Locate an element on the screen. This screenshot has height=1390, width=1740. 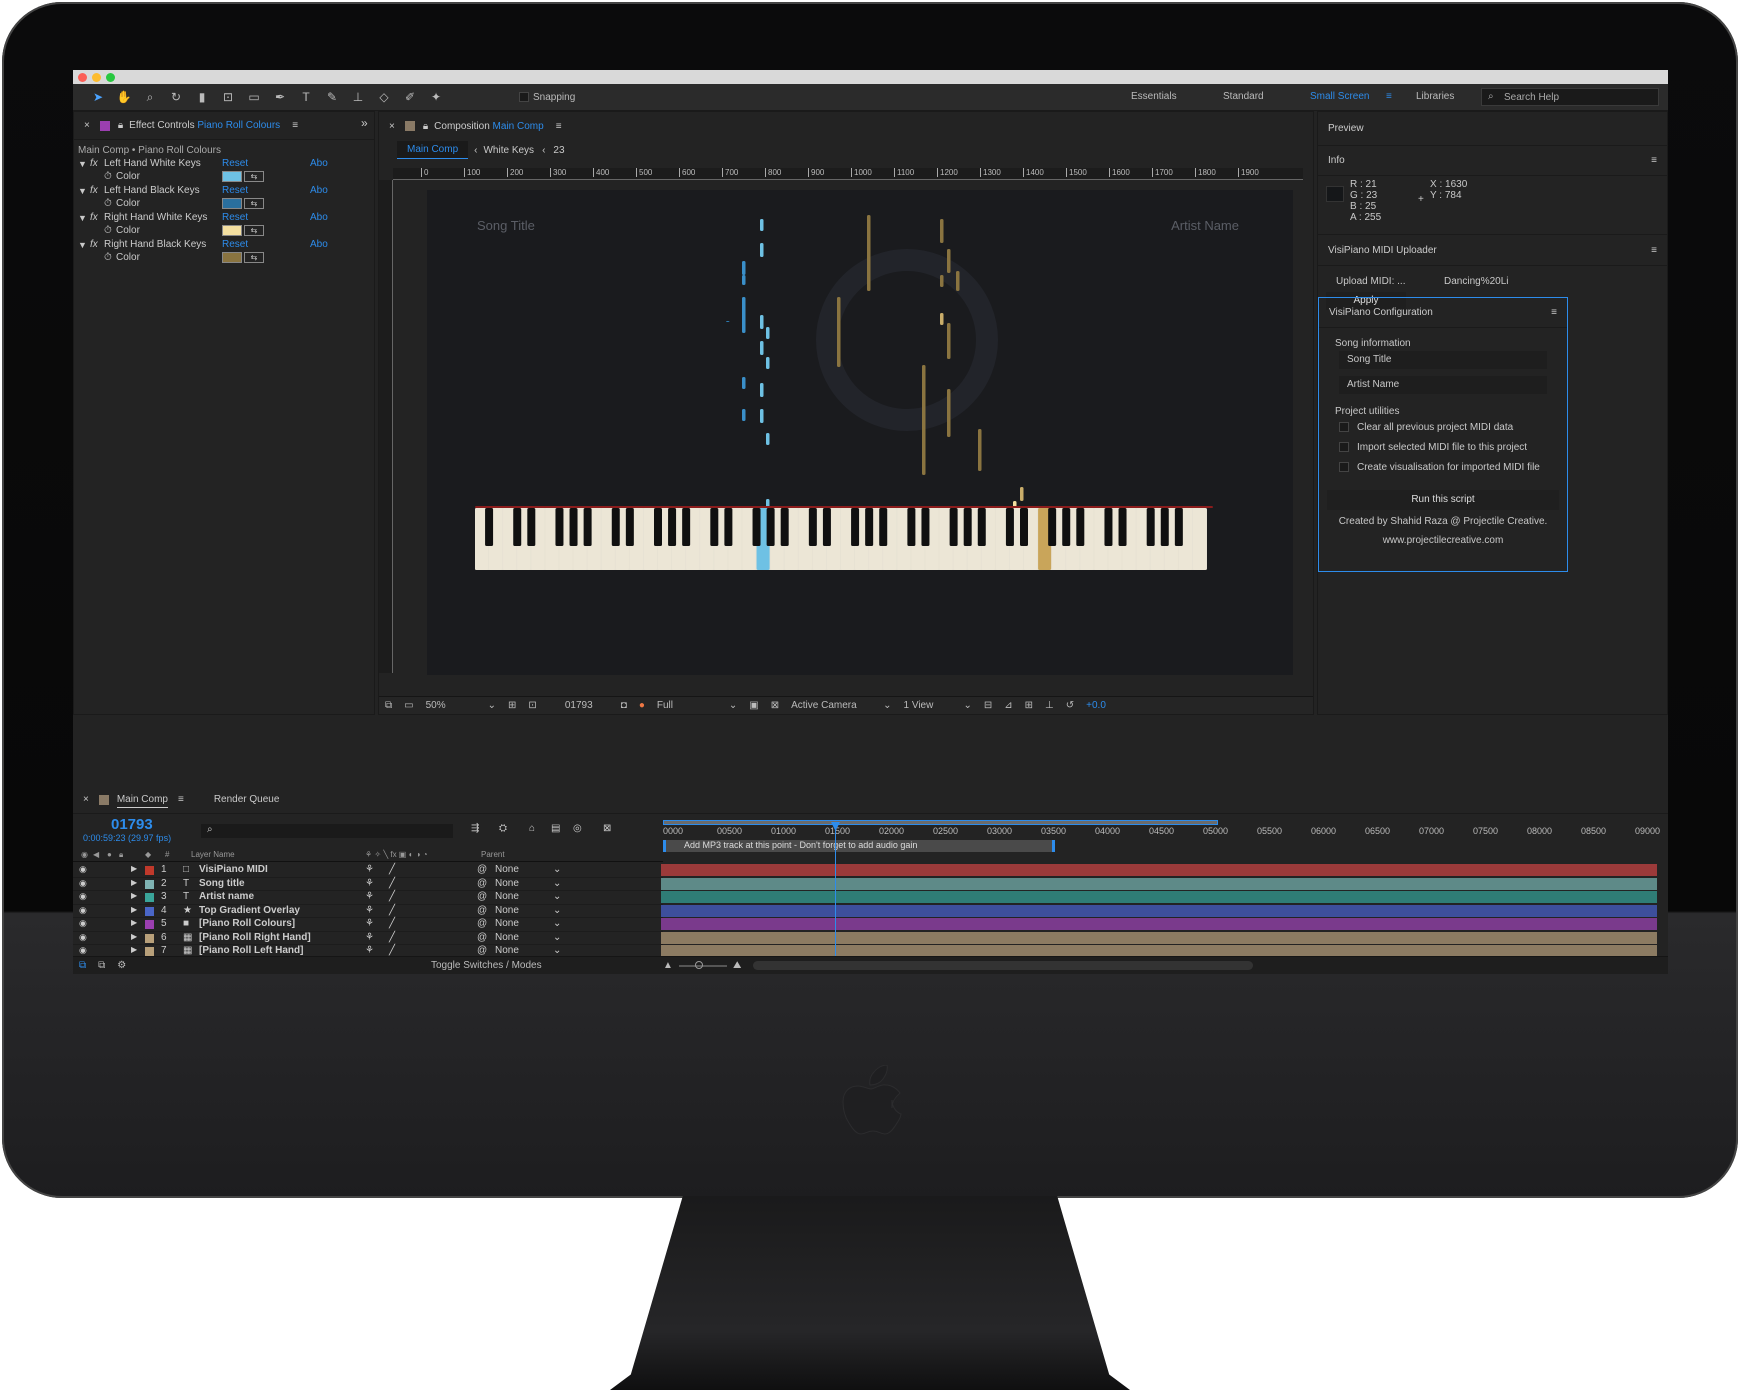
close-panel-icon: × is located at coordinates (87, 125).